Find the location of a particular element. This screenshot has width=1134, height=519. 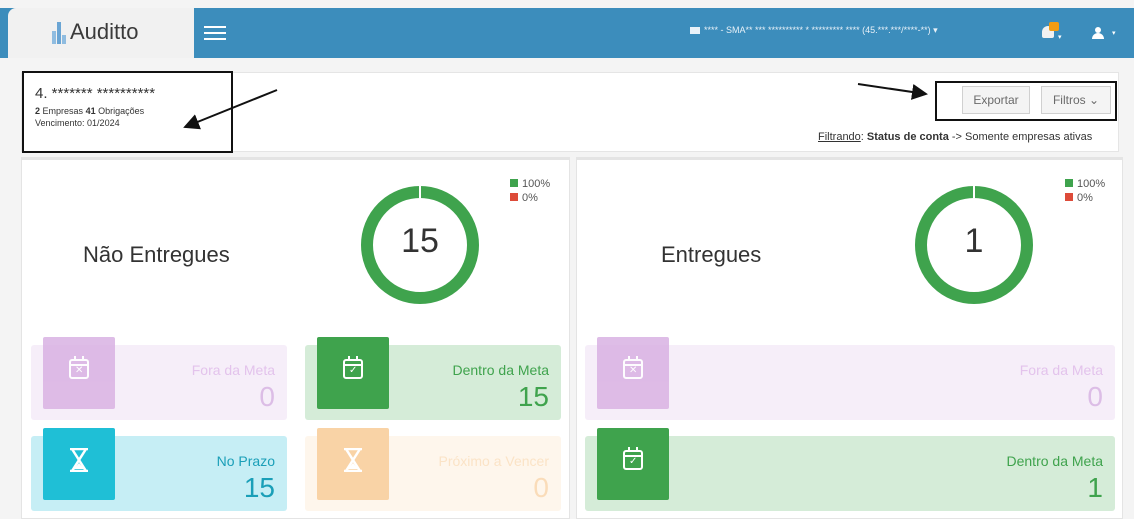

donut-total: 15 is located at coordinates (420, 241).